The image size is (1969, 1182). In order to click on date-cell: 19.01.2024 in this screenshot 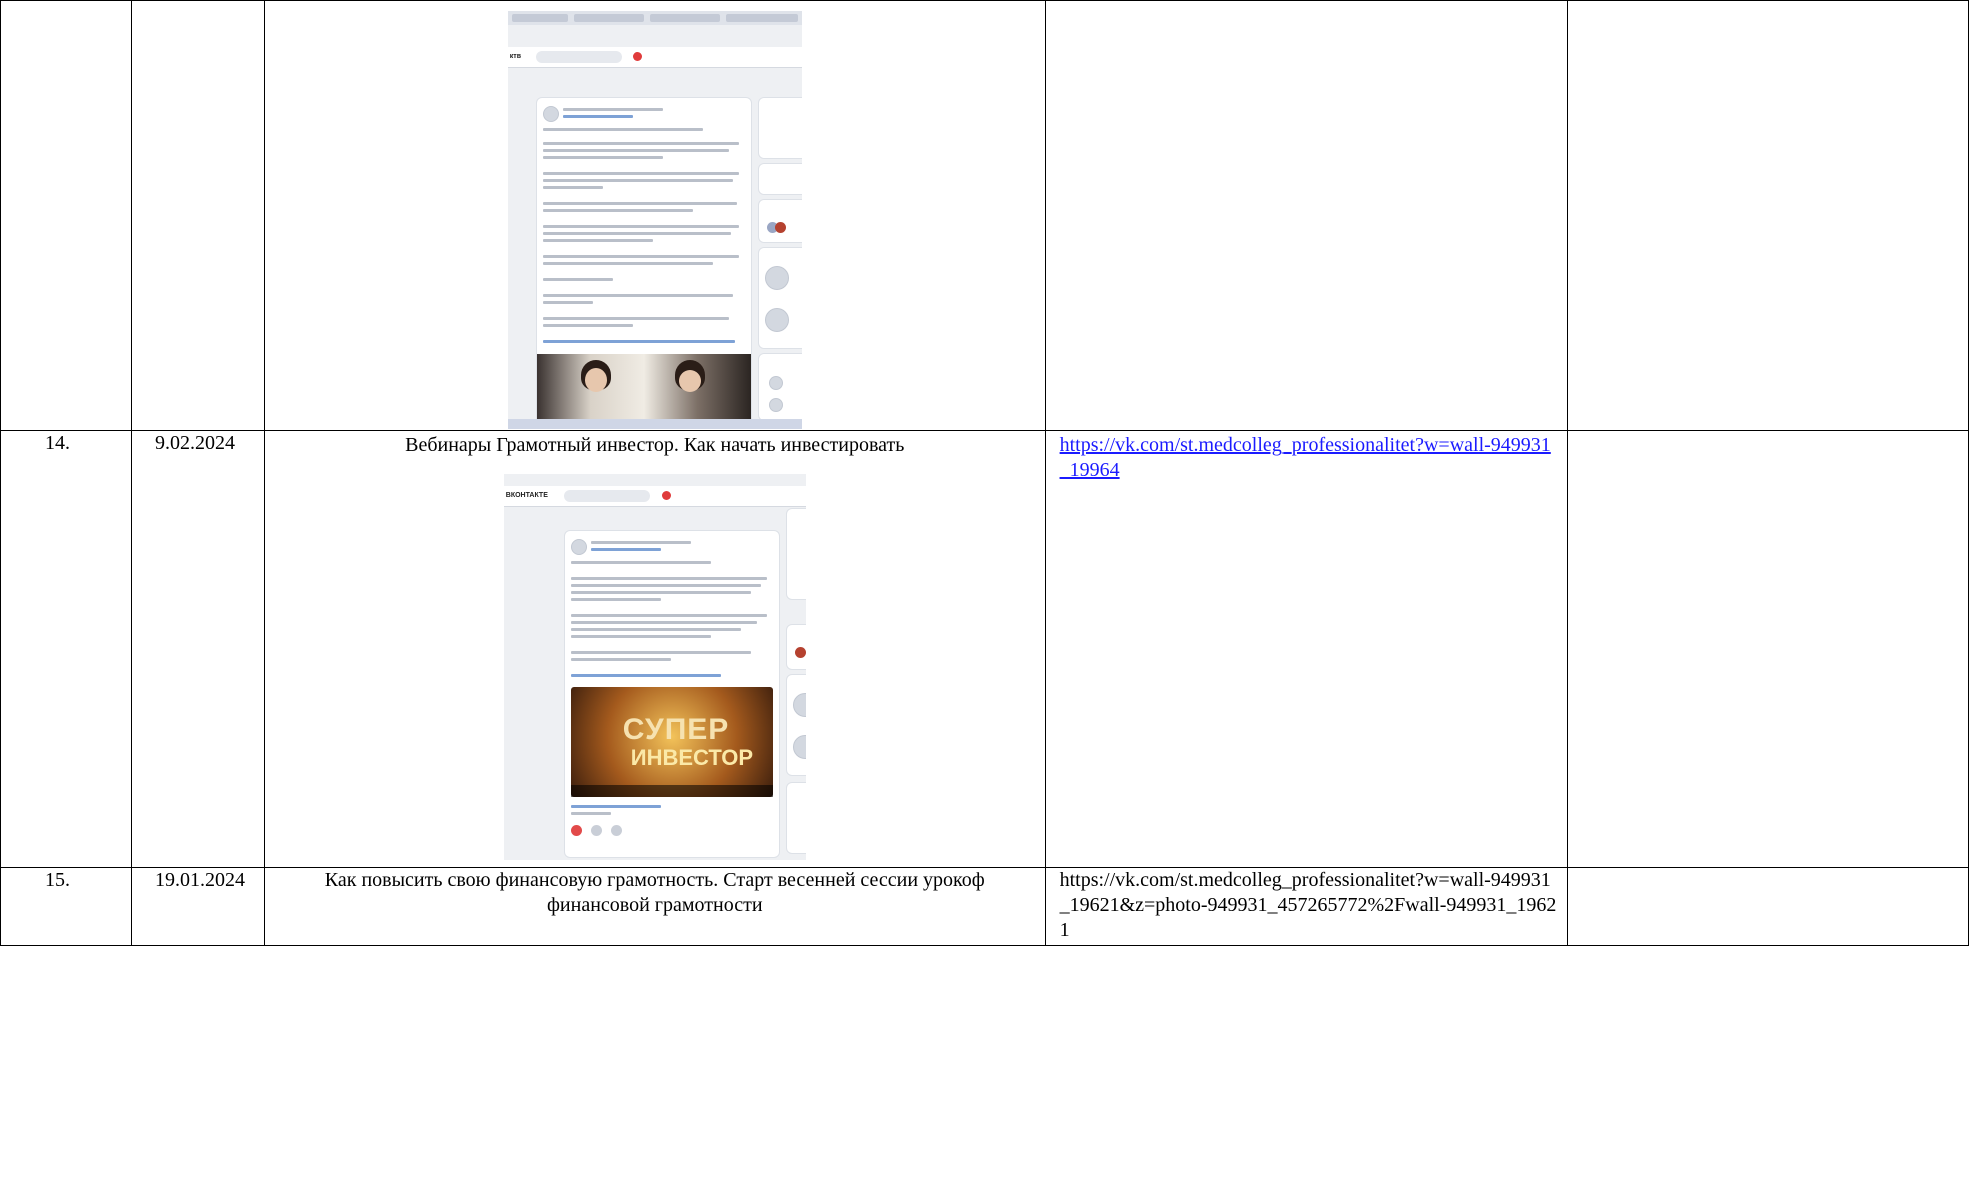, I will do `click(197, 906)`.